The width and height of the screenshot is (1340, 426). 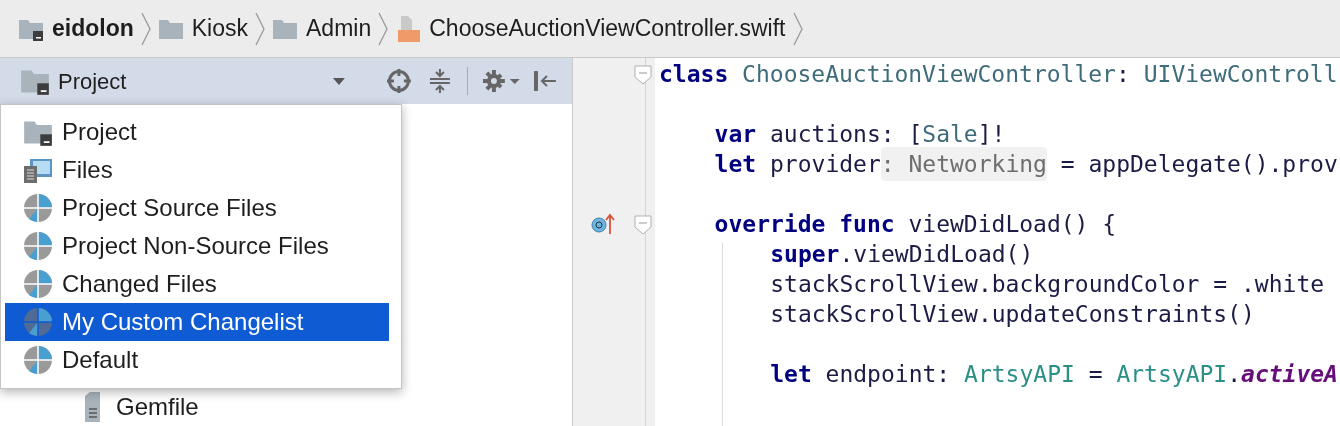 What do you see at coordinates (338, 81) in the screenshot?
I see `dropdown-caret-icon` at bounding box center [338, 81].